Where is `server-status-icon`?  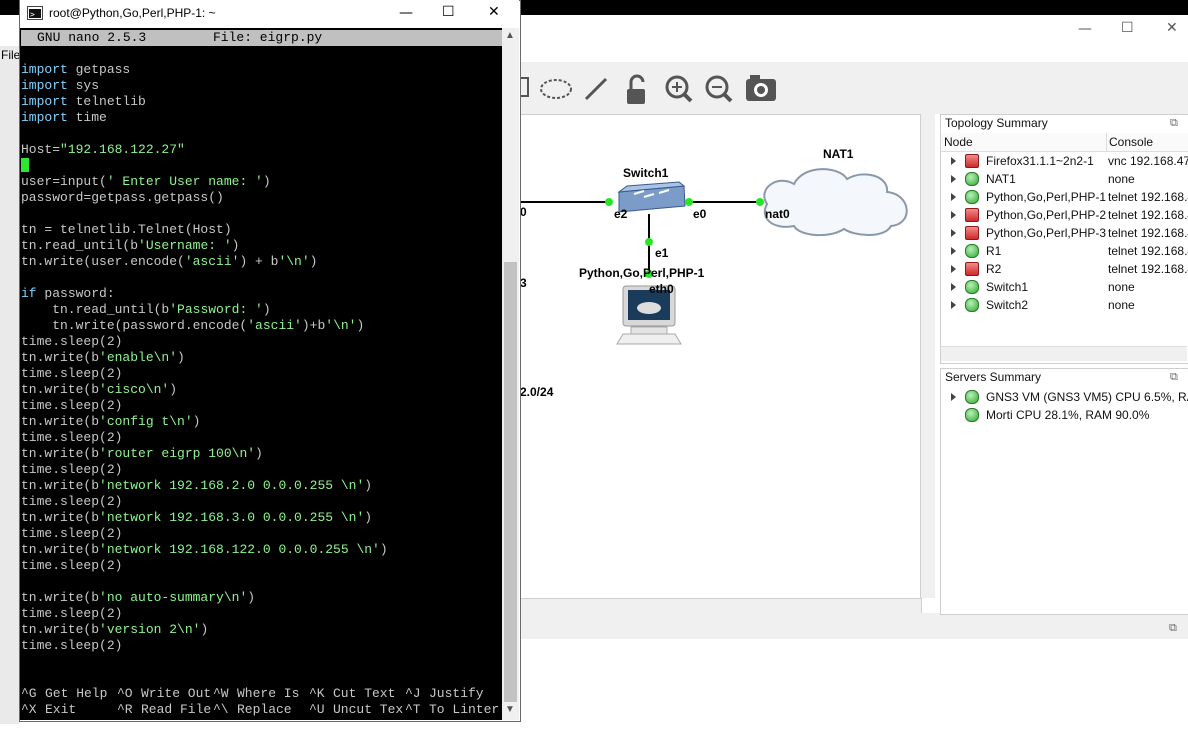 server-status-icon is located at coordinates (972, 415).